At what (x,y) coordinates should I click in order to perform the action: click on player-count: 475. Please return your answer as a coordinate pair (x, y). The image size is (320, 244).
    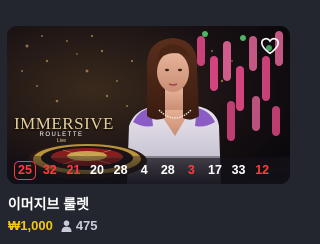
    Looking at the image, I should click on (79, 225).